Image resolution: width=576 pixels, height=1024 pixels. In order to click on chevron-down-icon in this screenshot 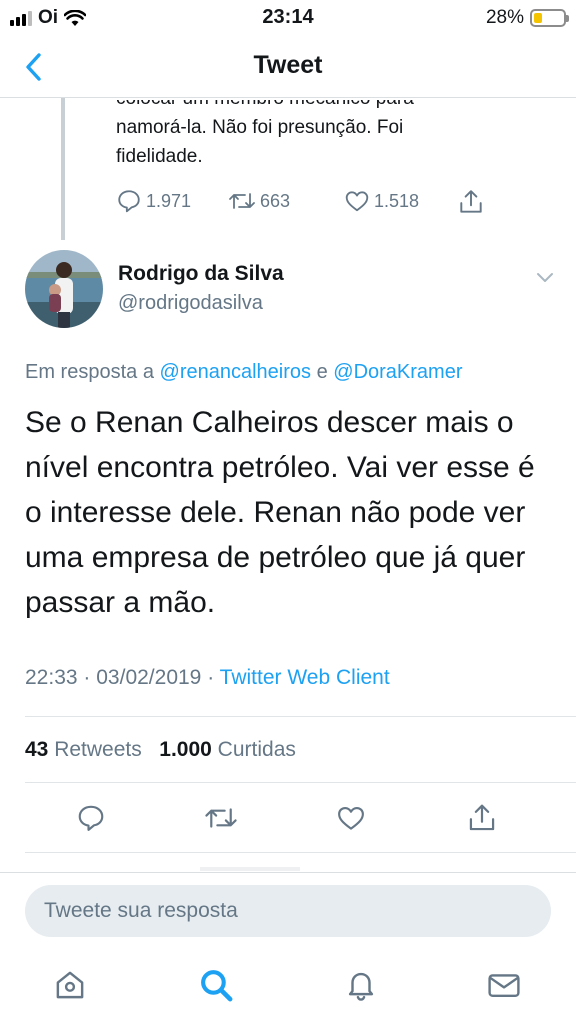, I will do `click(545, 277)`.